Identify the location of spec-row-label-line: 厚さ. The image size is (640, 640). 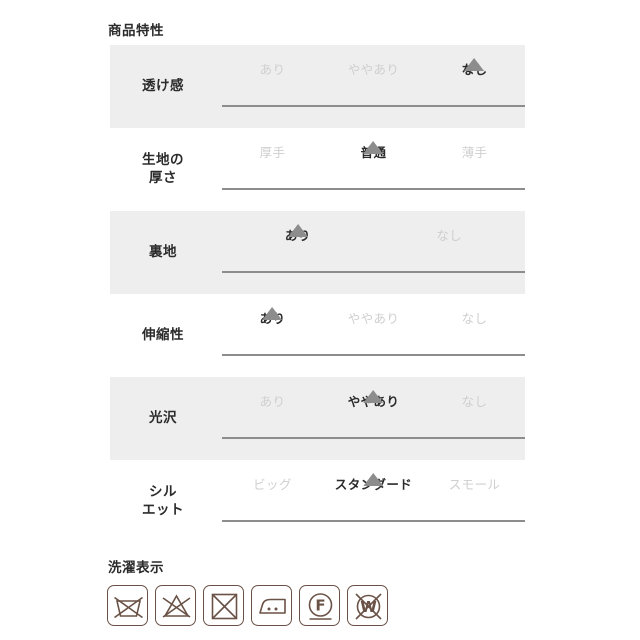
(163, 177).